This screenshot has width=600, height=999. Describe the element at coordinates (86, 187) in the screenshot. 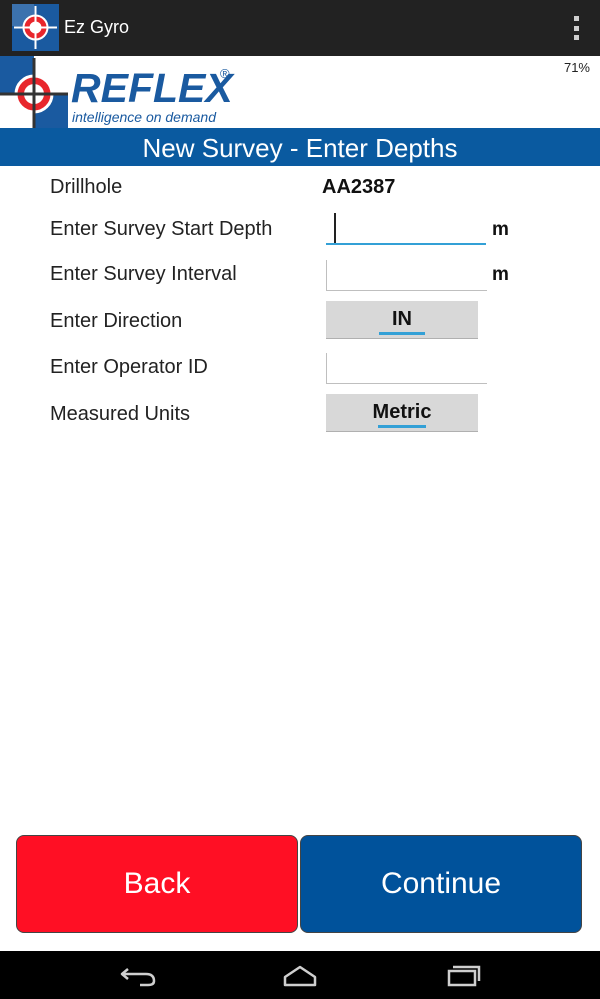

I see `drillhole-label: Drillhole` at that location.